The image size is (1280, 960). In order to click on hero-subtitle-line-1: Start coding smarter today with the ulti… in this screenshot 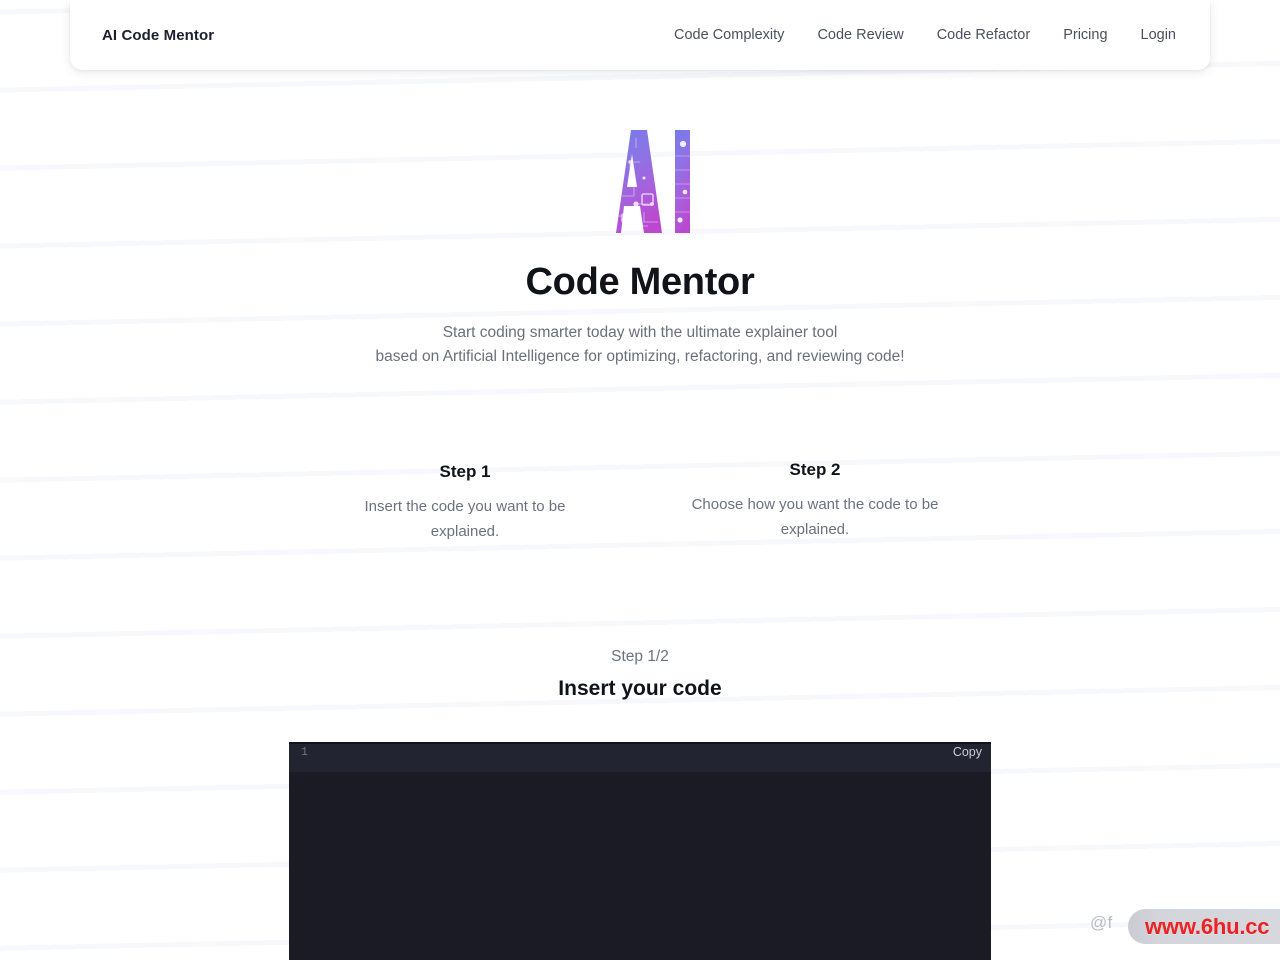, I will do `click(640, 332)`.